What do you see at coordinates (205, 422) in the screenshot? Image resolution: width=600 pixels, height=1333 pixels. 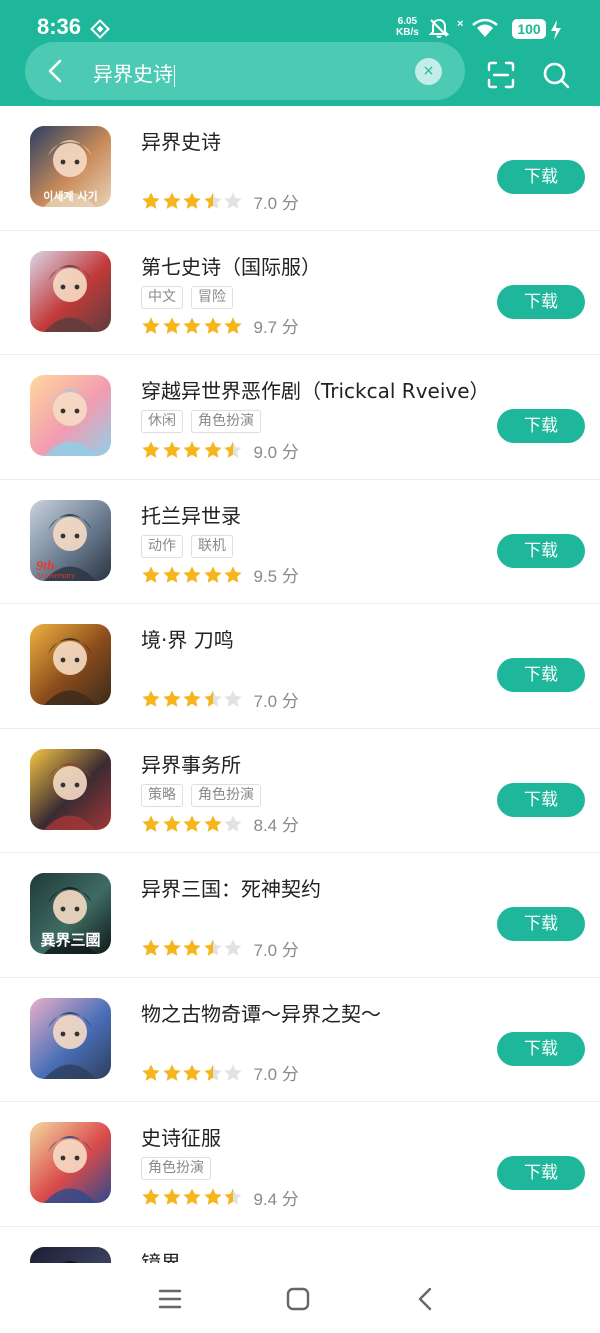 I see `app-tags: 休闲 角色扮演` at bounding box center [205, 422].